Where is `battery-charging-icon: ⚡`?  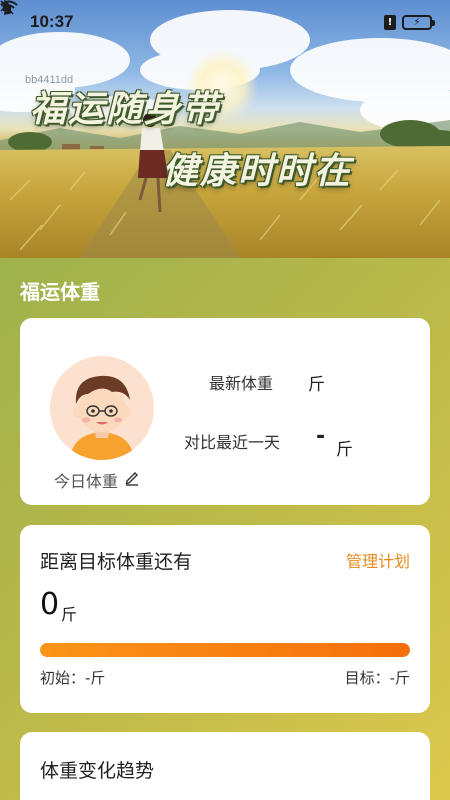 battery-charging-icon: ⚡ is located at coordinates (418, 22).